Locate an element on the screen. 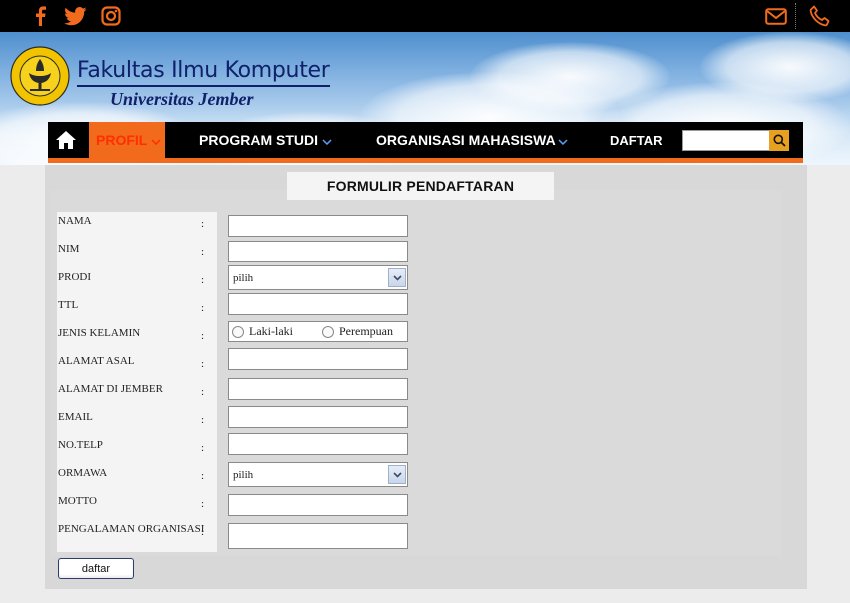  phone-icon is located at coordinates (820, 16).